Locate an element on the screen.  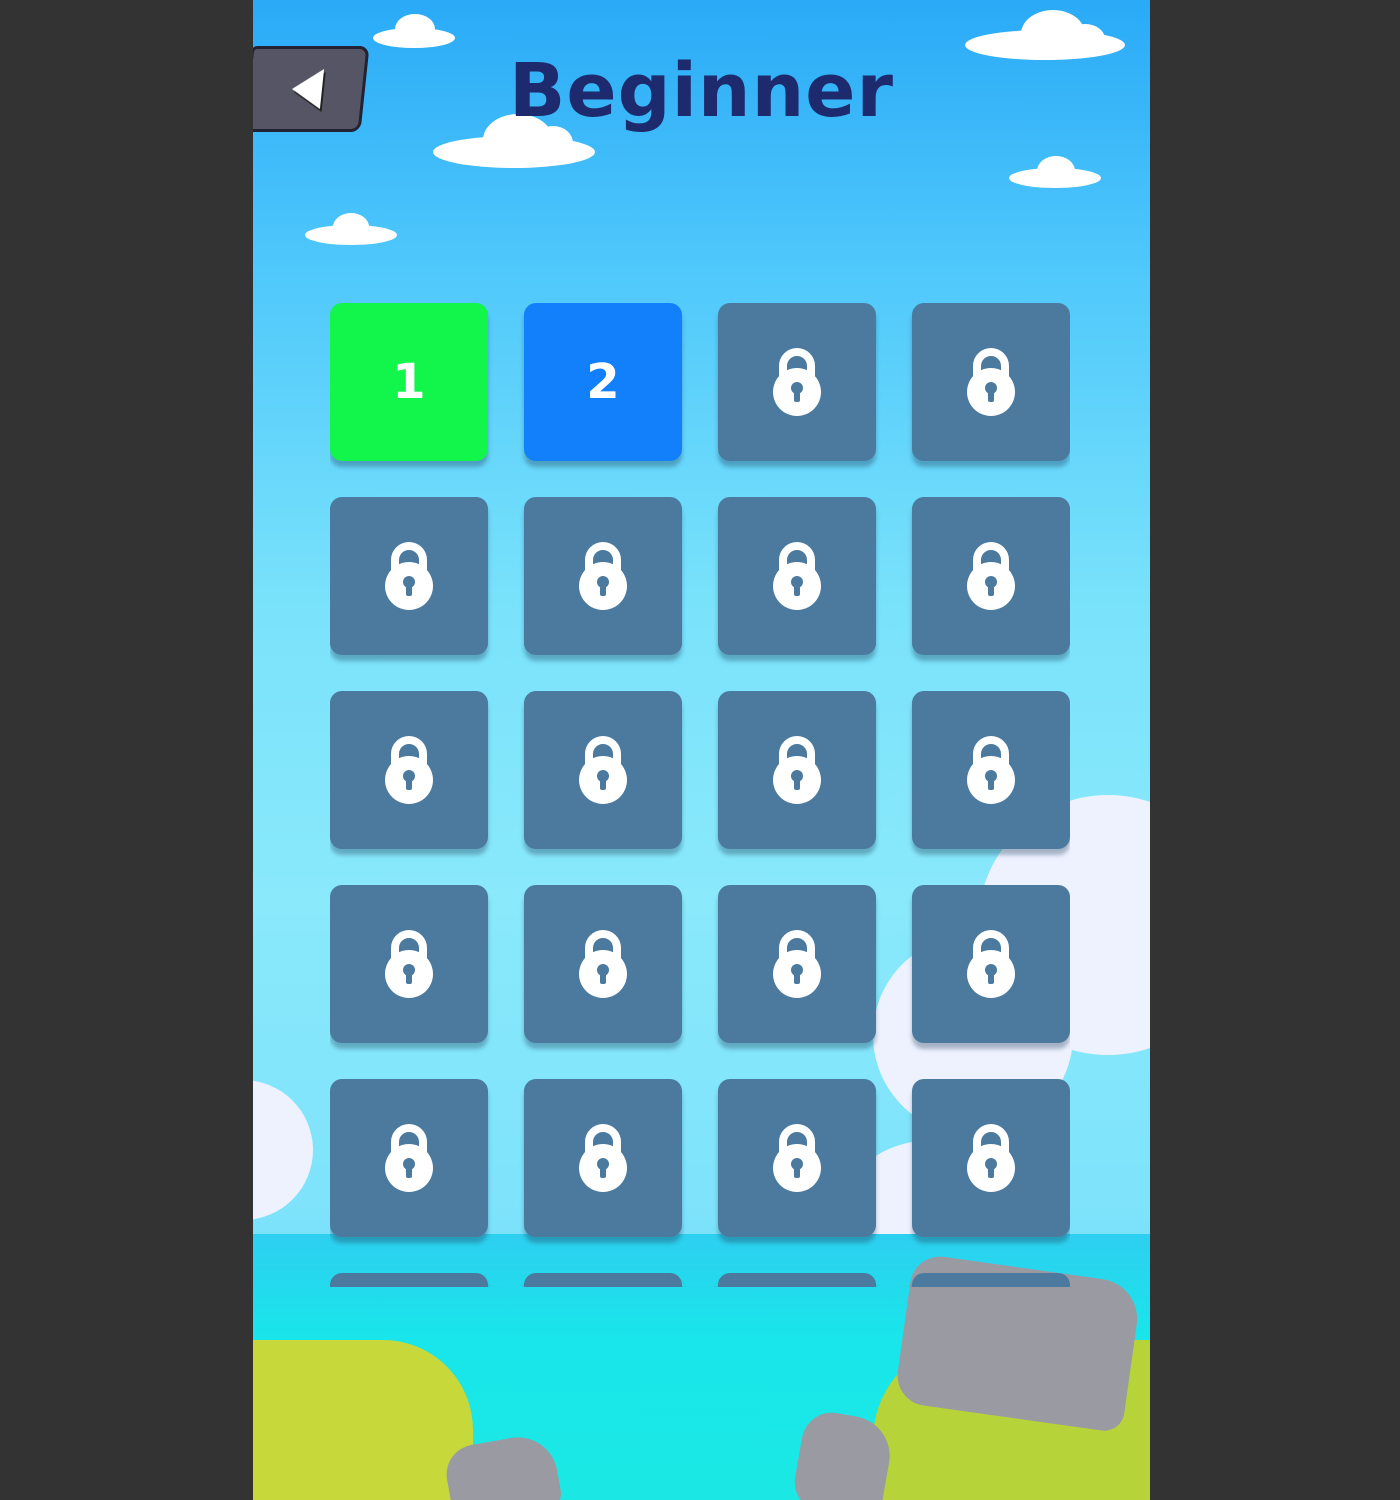
level-tile-2: 2 is located at coordinates (603, 382).